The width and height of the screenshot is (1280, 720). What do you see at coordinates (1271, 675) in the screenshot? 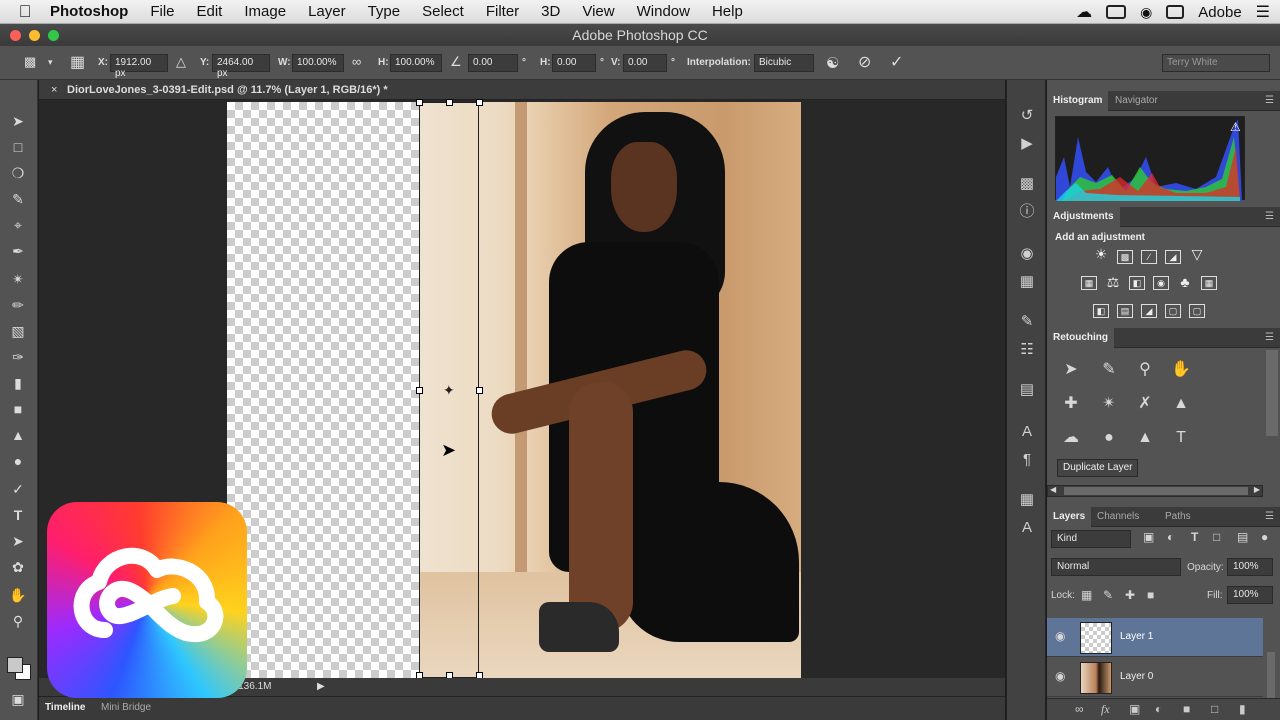
I see `layers-vscrollbar` at bounding box center [1271, 675].